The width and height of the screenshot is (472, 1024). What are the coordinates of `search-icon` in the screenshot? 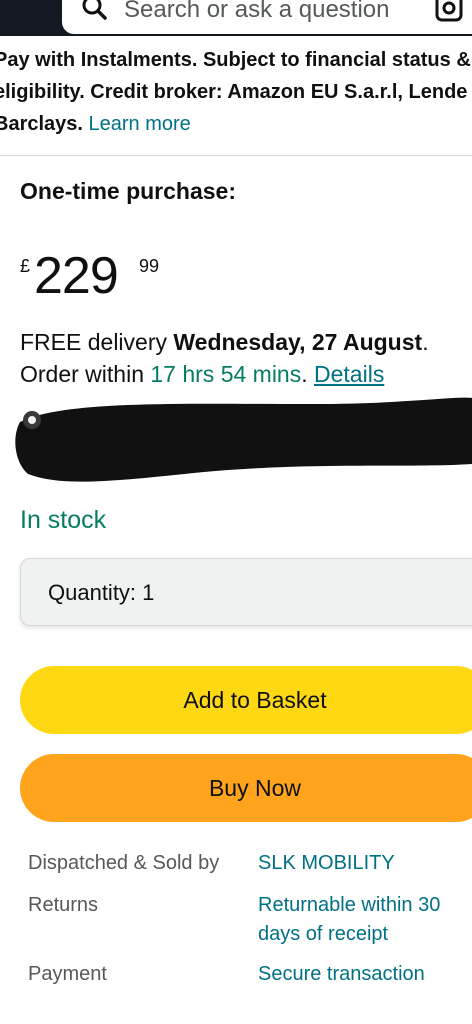 It's located at (94, 11).